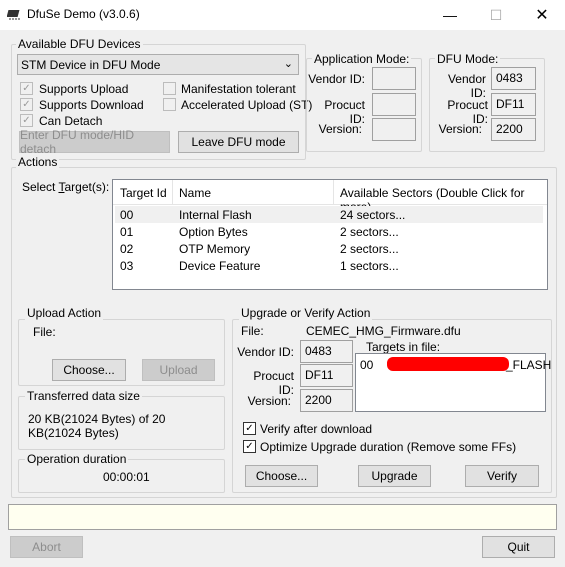  Describe the element at coordinates (383, 331) in the screenshot. I see `upgrade-file-name: CEMEC_HMG_Firmware.dfu` at that location.